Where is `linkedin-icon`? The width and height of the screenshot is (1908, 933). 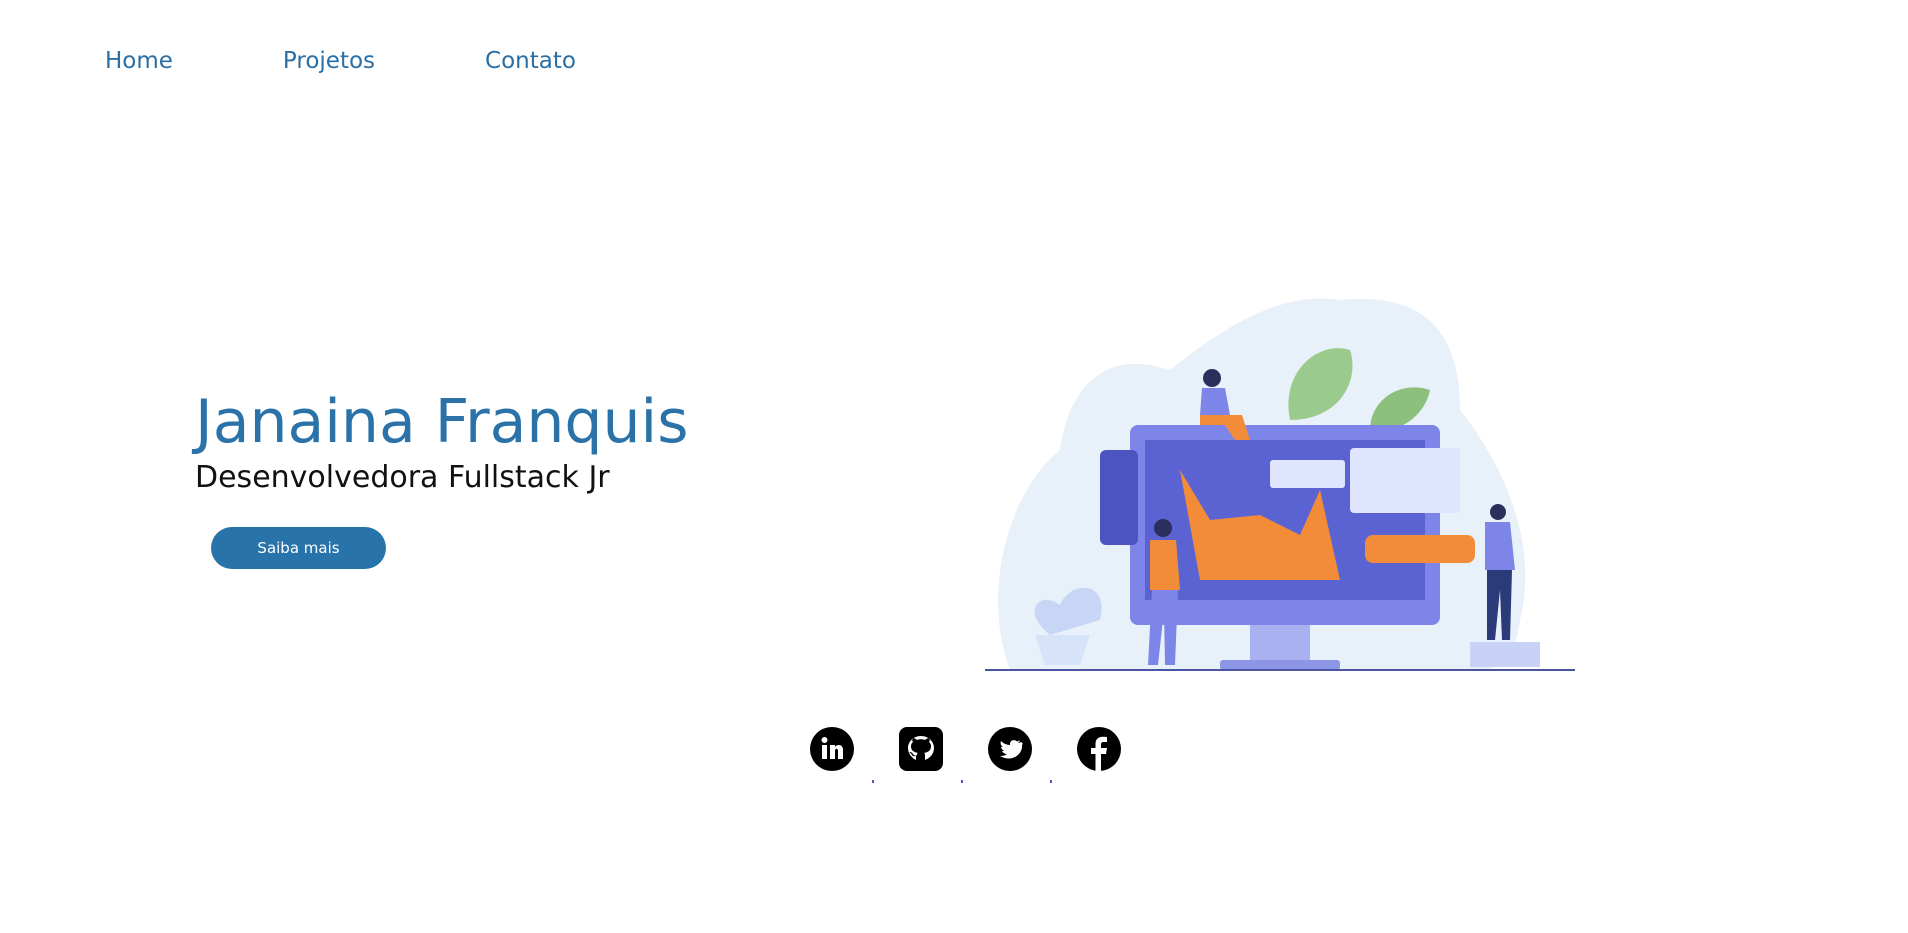
linkedin-icon is located at coordinates (832, 749).